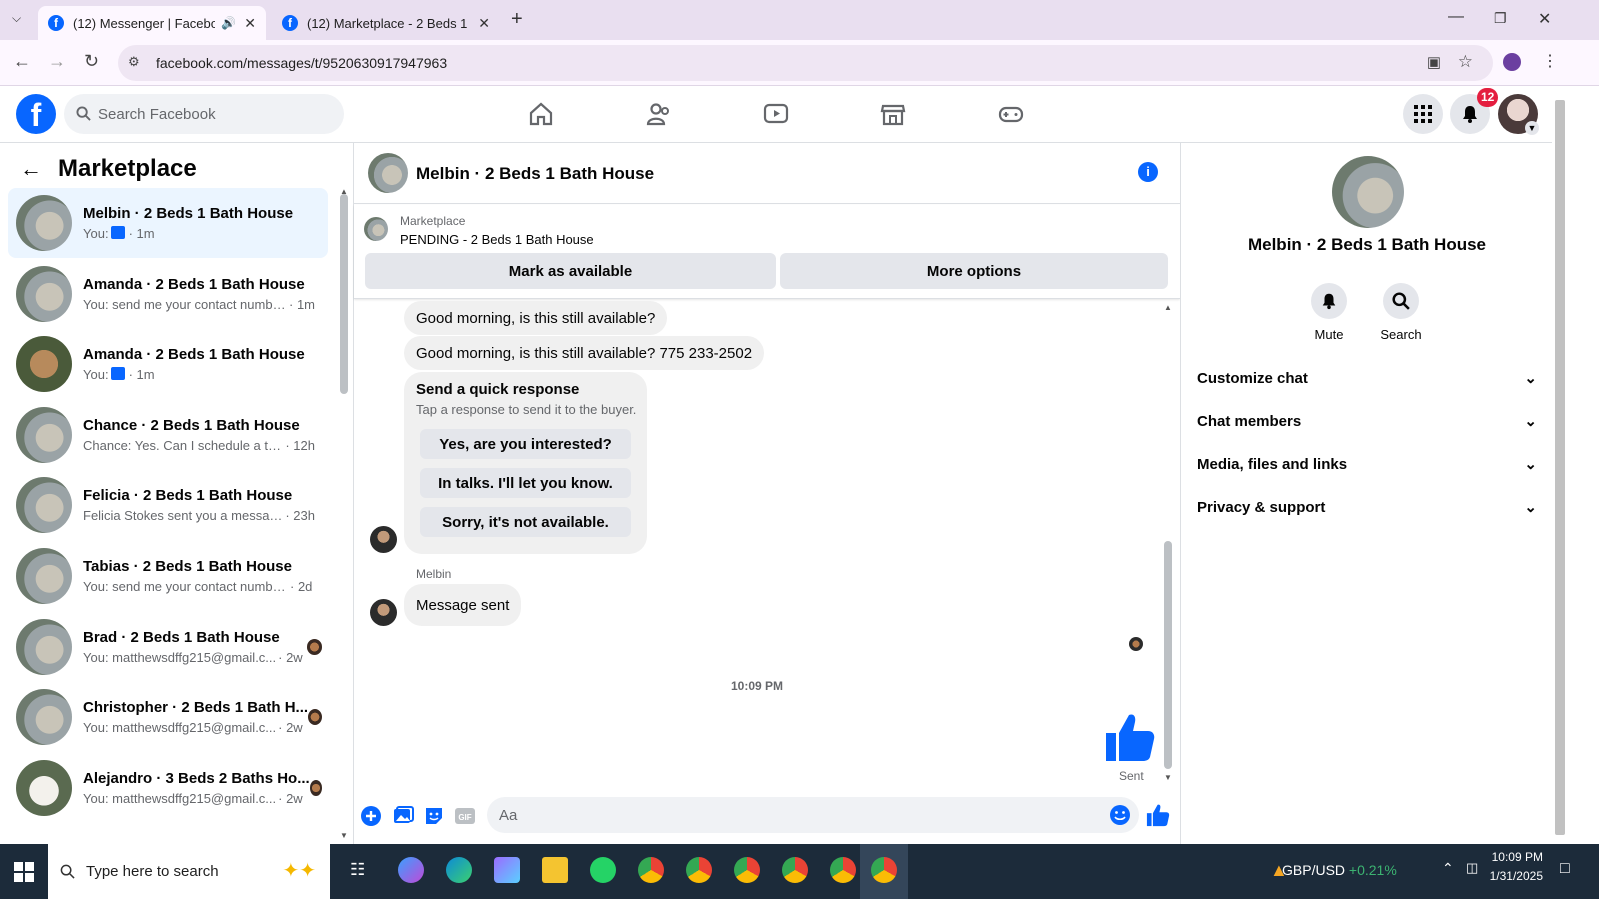 This screenshot has width=1599, height=899. What do you see at coordinates (91, 61) in the screenshot?
I see `reload-icon: ↻` at bounding box center [91, 61].